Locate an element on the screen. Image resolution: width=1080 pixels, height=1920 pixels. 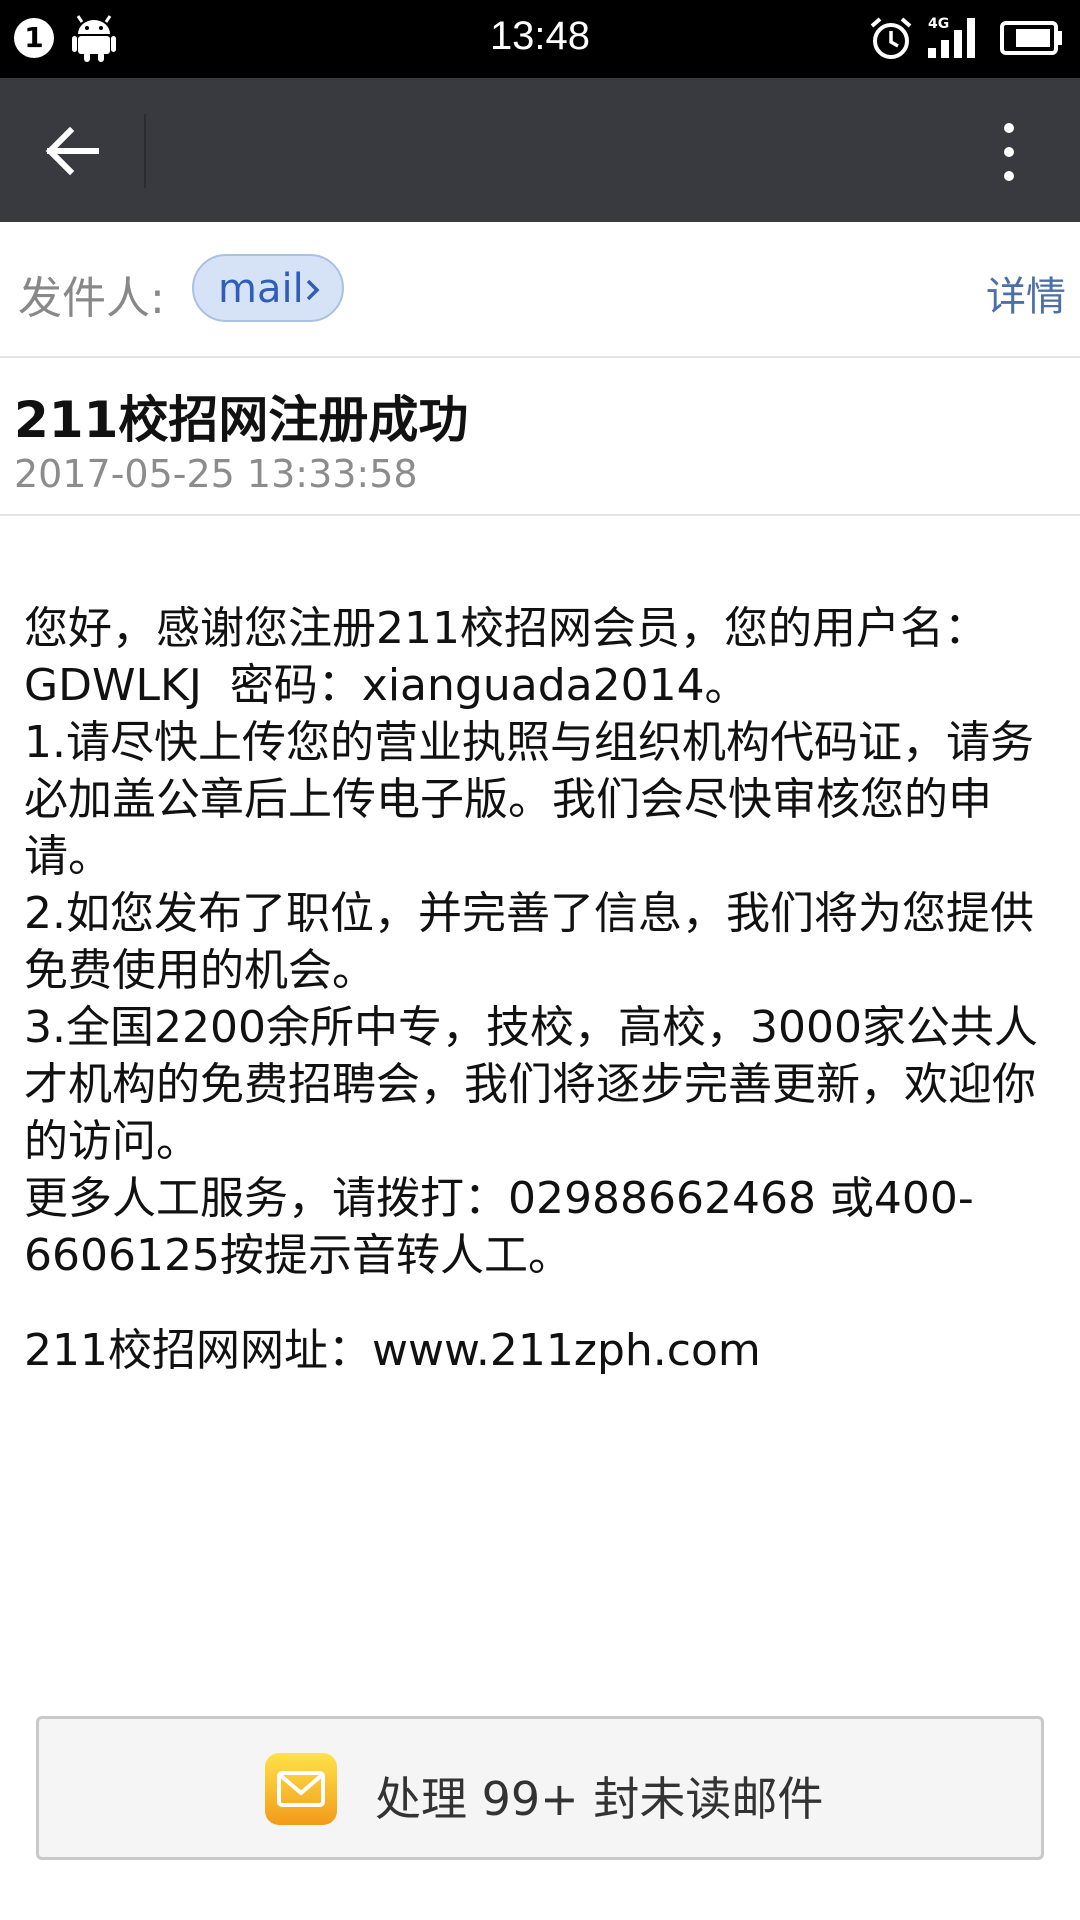
sender-chip: mail is located at coordinates (268, 288).